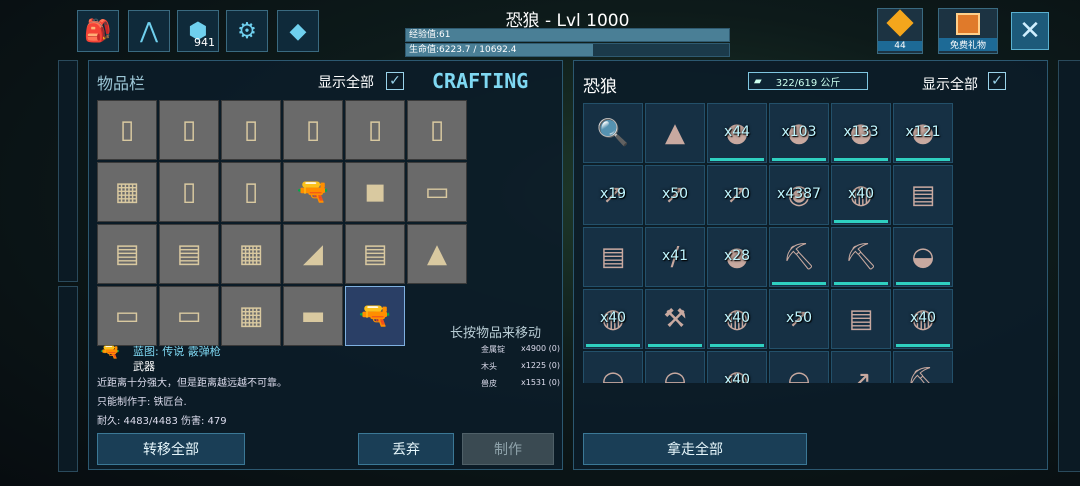 Image resolution: width=1080 pixels, height=486 pixels. What do you see at coordinates (567, 50) in the screenshot?
I see `health-bar: 生命值:6223.7 / 10692.4` at bounding box center [567, 50].